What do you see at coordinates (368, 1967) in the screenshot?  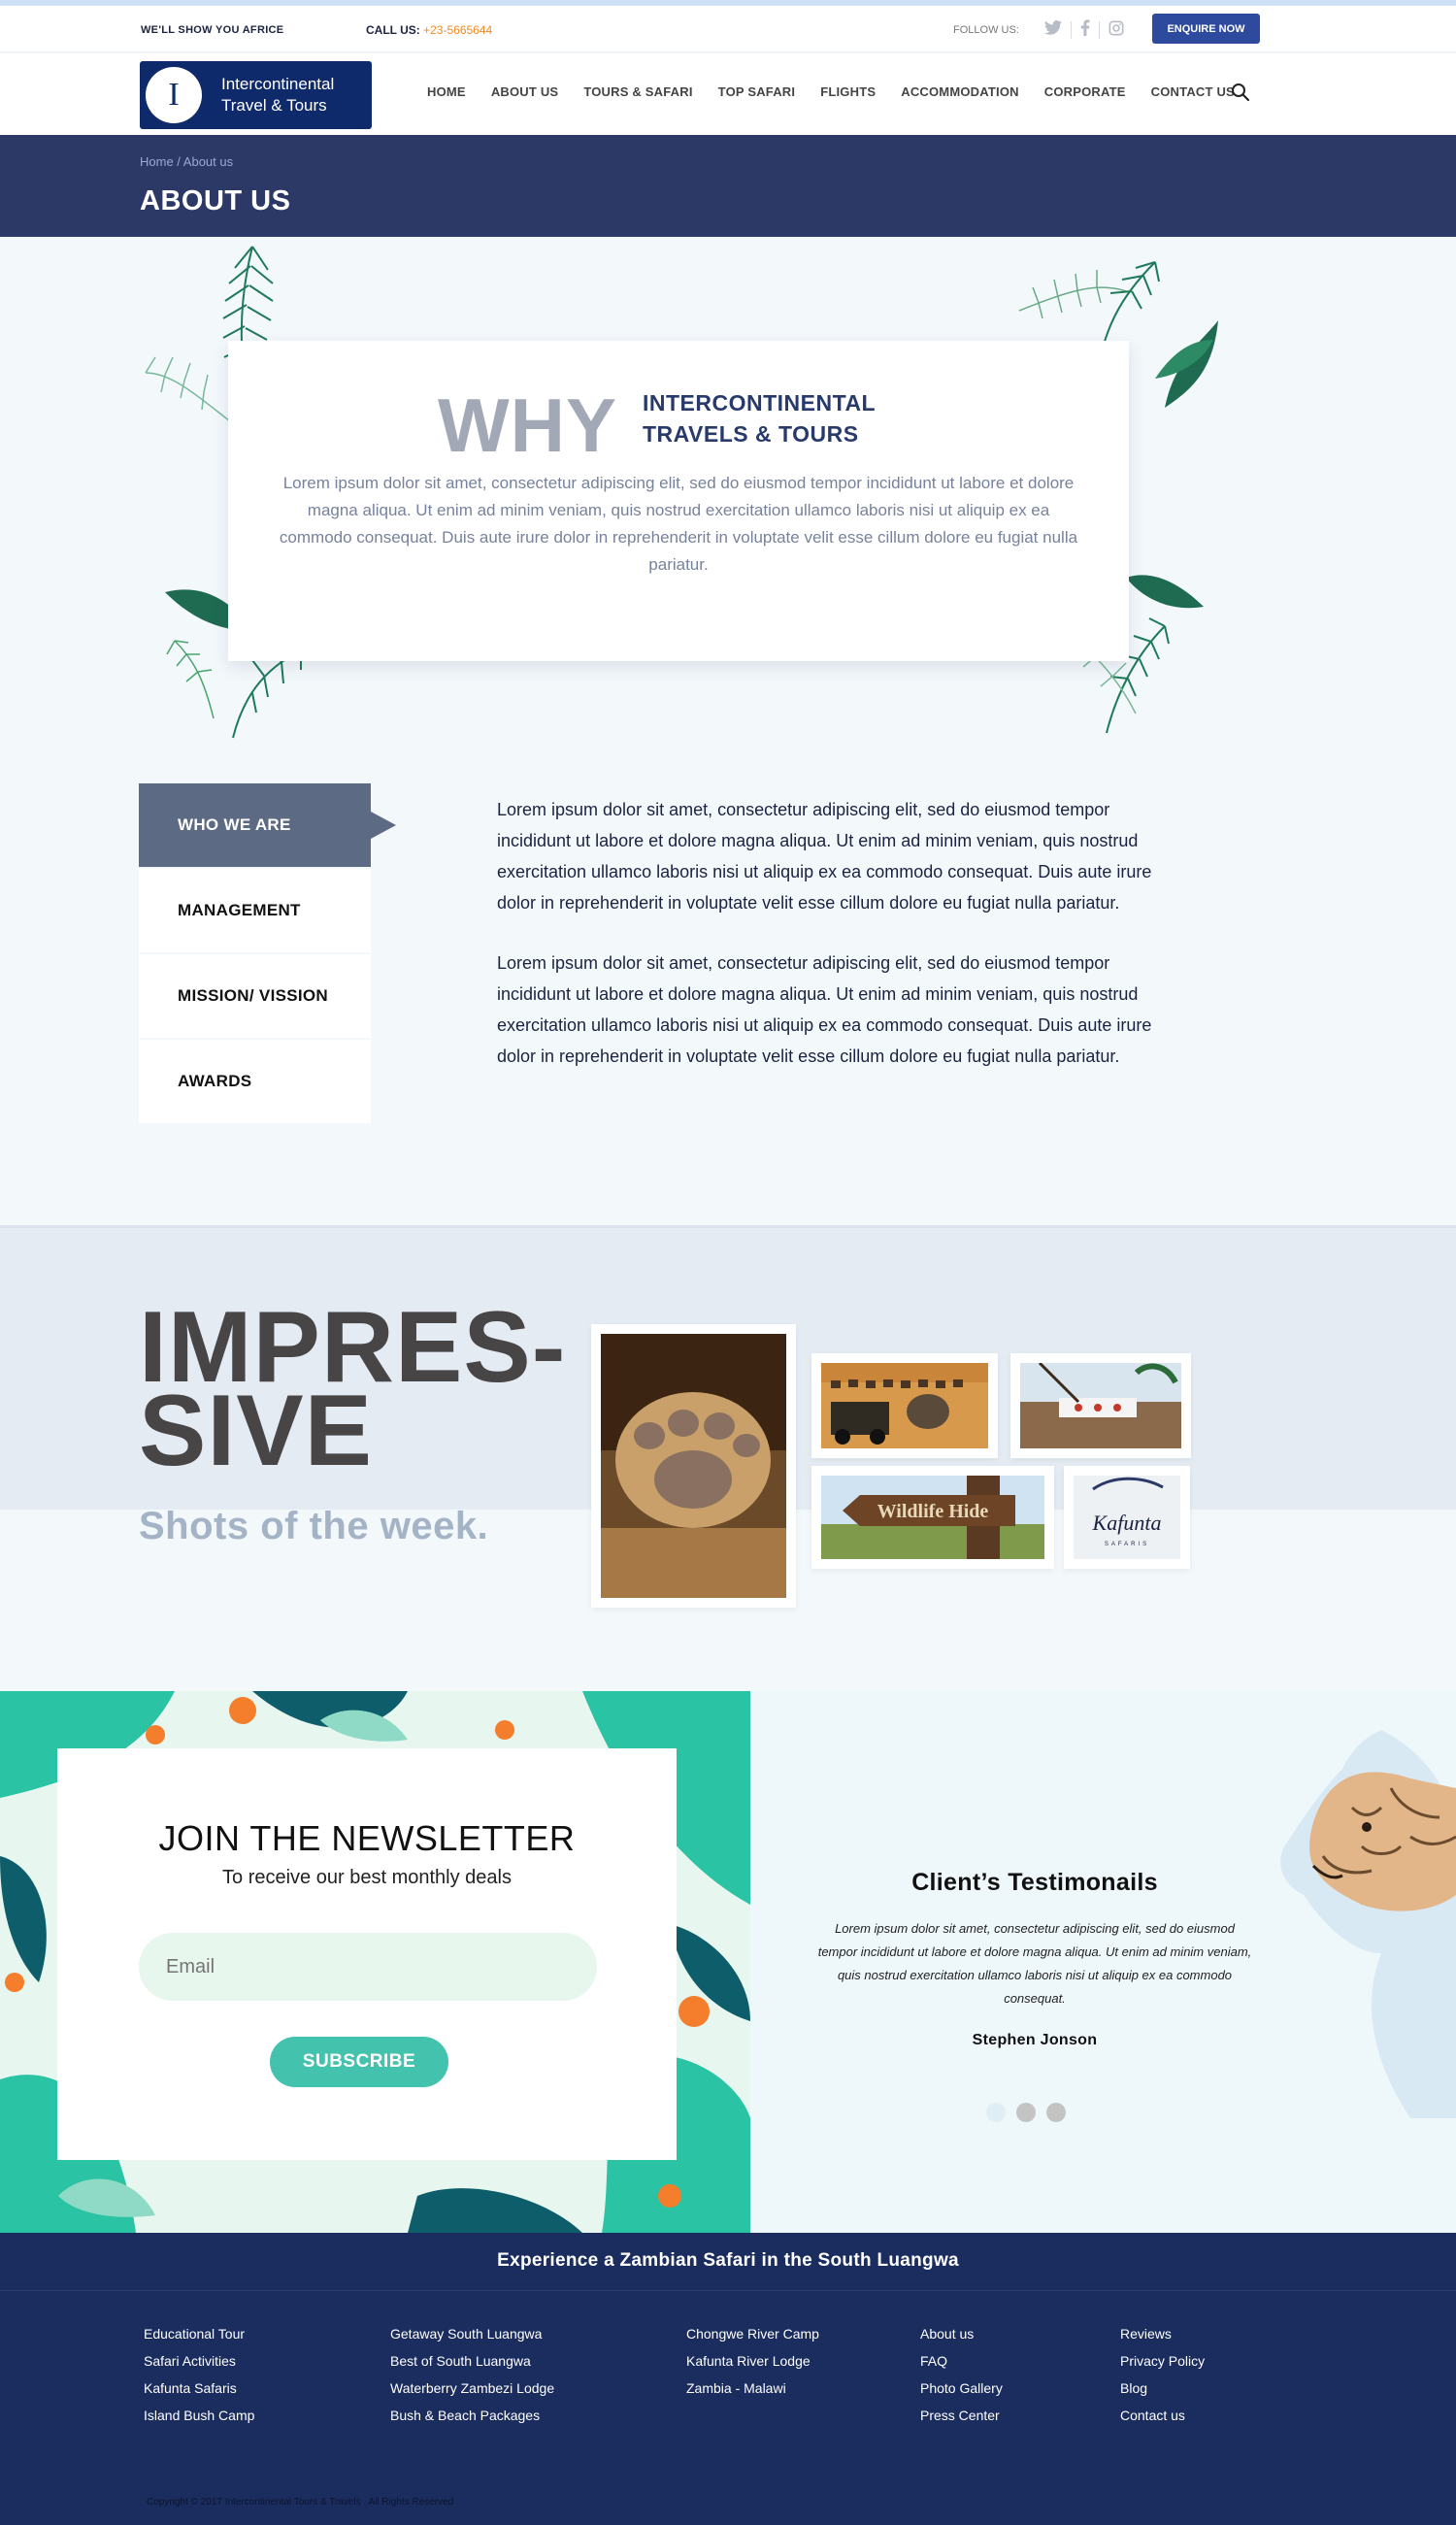 I see `email-field` at bounding box center [368, 1967].